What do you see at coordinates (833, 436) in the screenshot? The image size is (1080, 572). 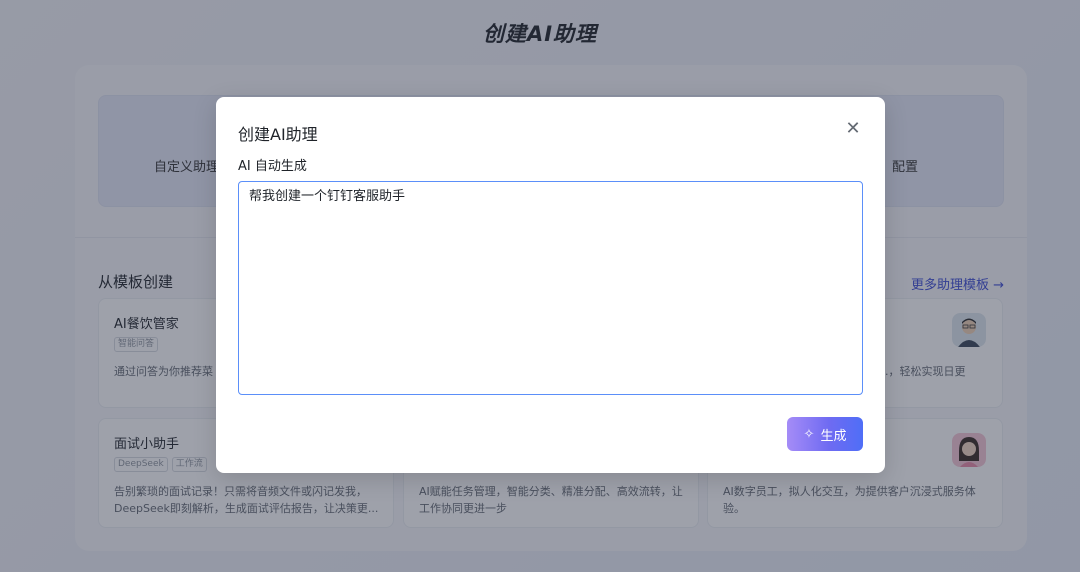 I see `generate-label: 生成` at bounding box center [833, 436].